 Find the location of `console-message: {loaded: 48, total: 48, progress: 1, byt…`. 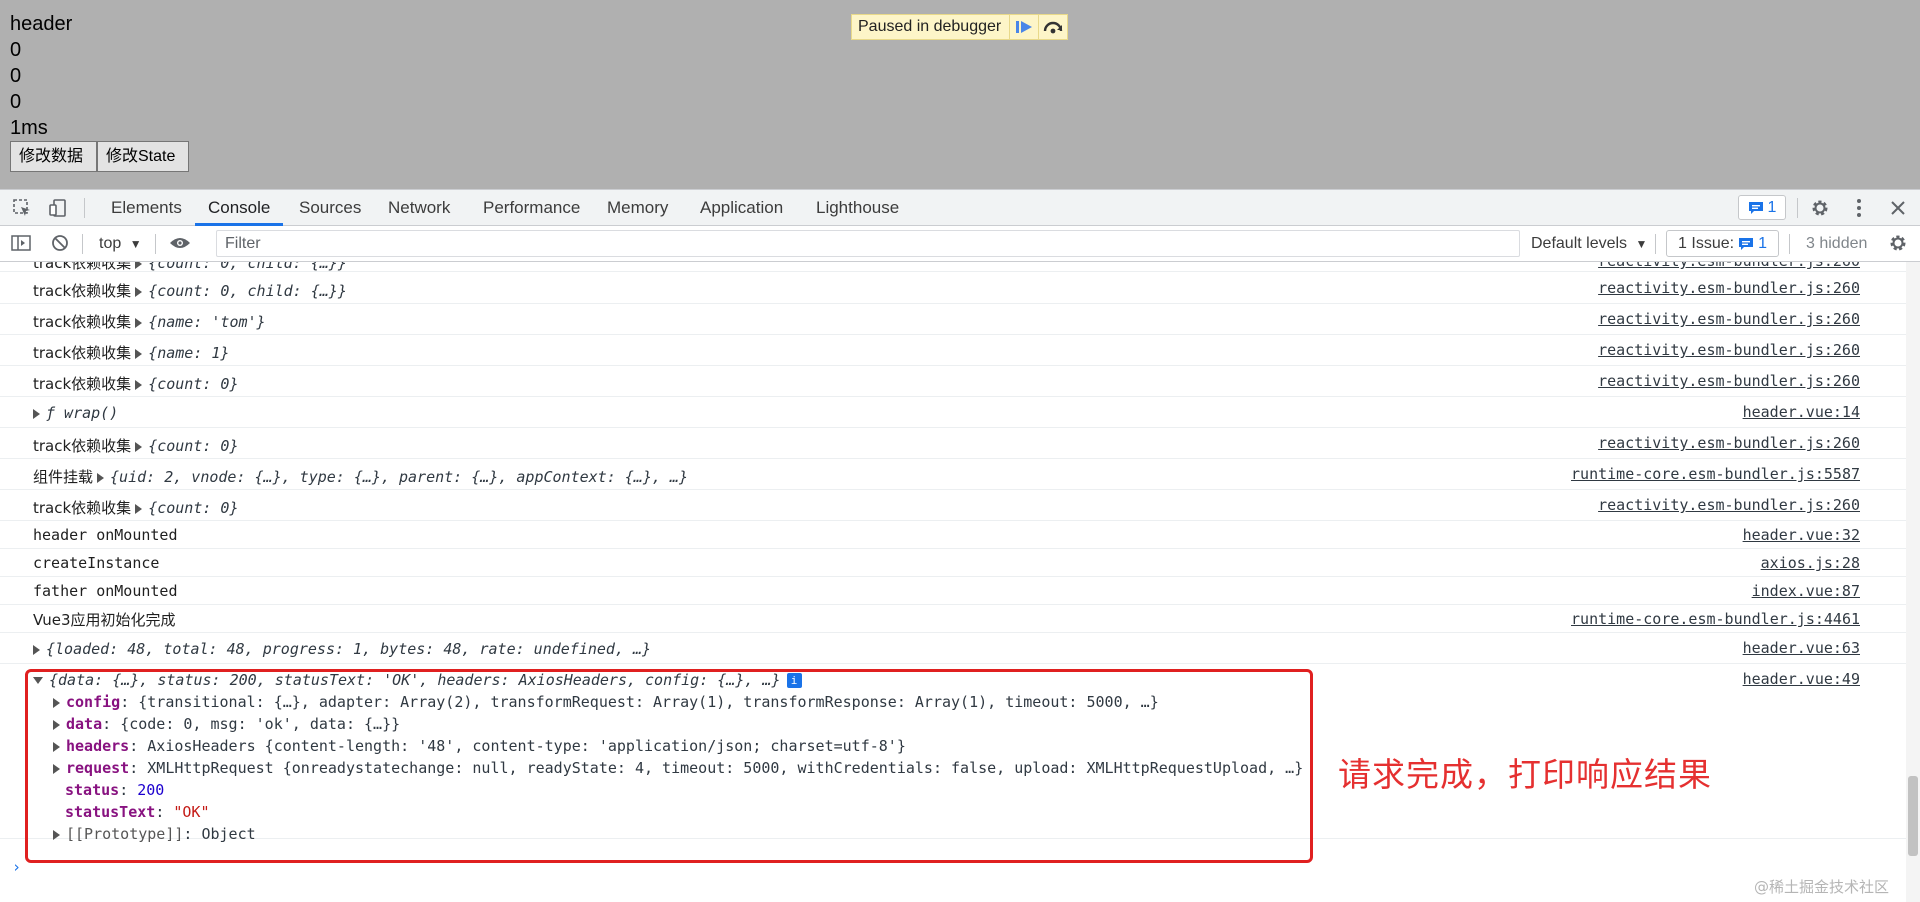

console-message: {loaded: 48, total: 48, progress: 1, byt… is located at coordinates (953, 648).